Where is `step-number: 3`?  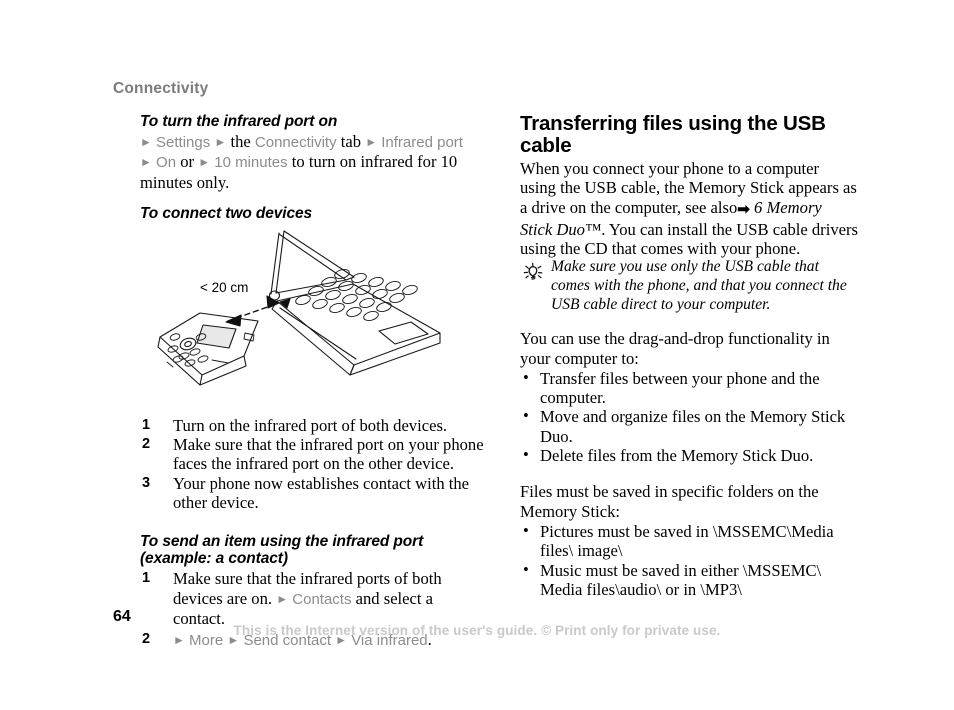
step-number: 3 is located at coordinates (146, 482).